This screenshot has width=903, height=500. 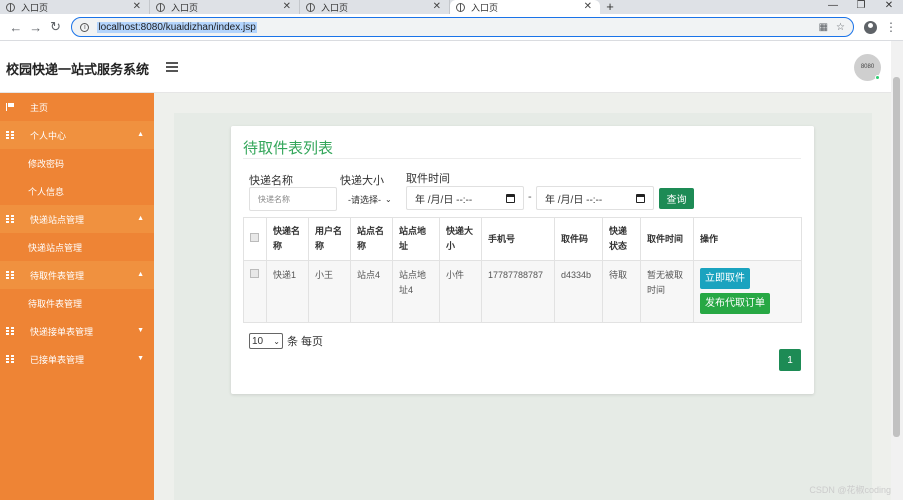 I want to click on table-cell: 小件, so click(x=460, y=291).